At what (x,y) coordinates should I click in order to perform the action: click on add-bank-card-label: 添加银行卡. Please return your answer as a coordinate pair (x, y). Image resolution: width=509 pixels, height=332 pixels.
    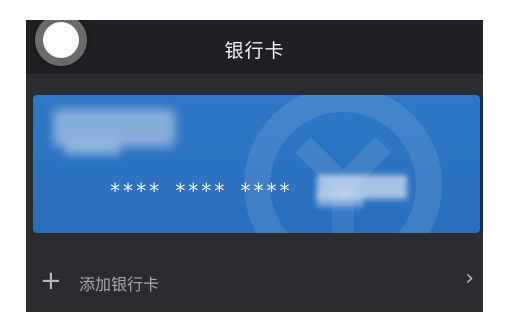
    Looking at the image, I should click on (119, 284).